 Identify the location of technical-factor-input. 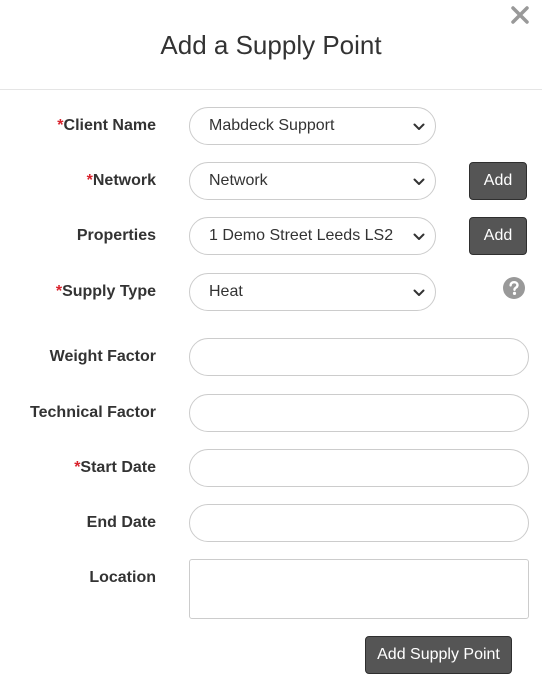
(359, 413).